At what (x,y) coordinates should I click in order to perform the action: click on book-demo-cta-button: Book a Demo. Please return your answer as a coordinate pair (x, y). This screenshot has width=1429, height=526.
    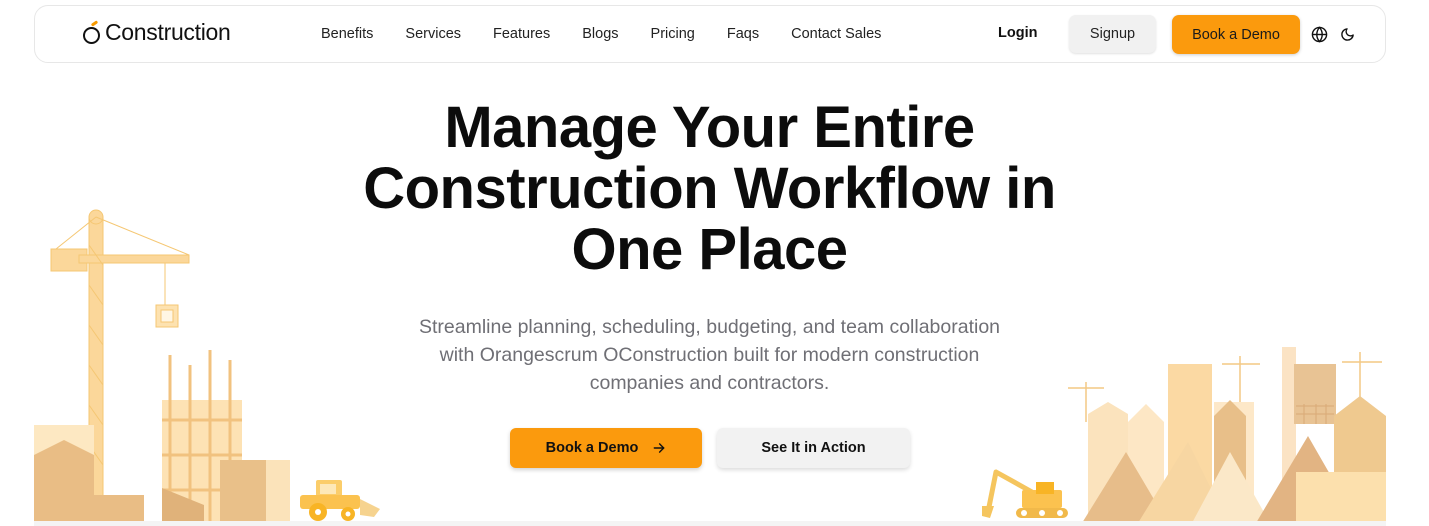
    Looking at the image, I should click on (606, 448).